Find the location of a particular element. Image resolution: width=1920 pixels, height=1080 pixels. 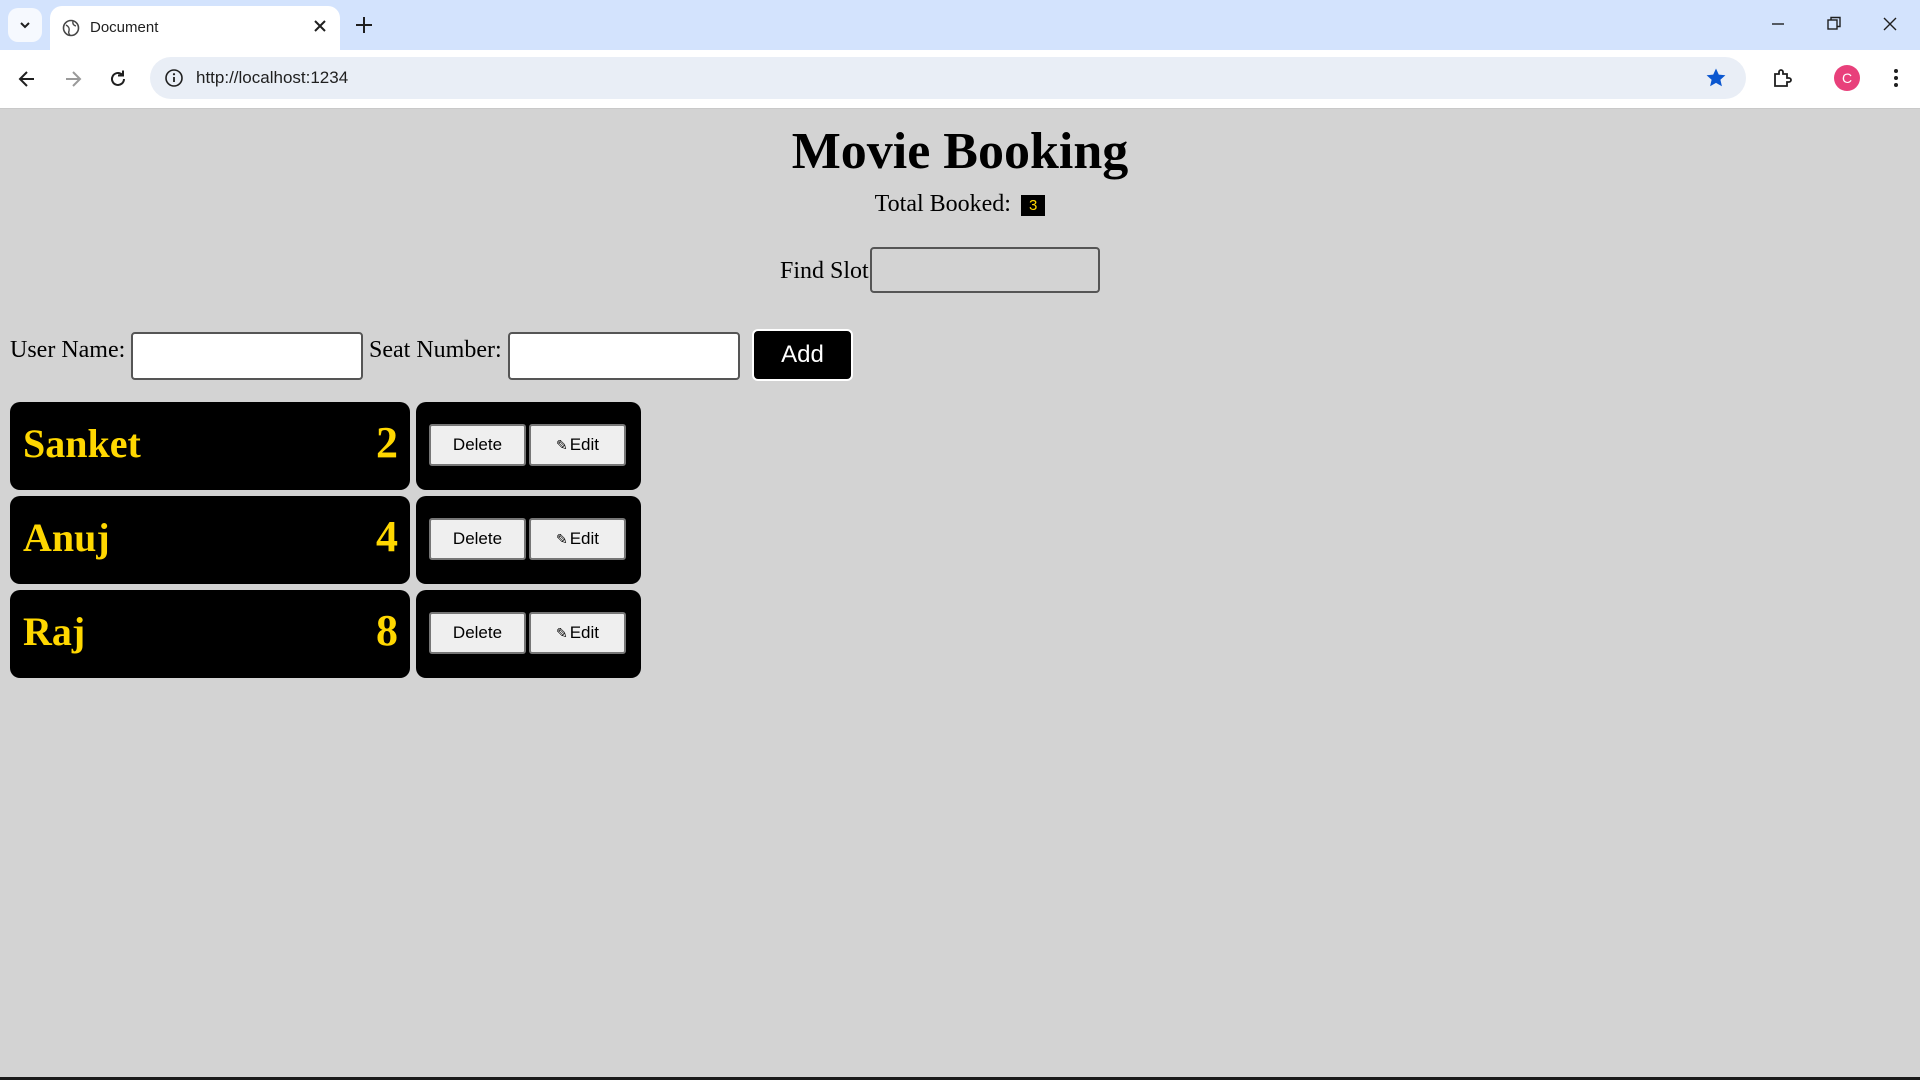

reload-icon is located at coordinates (118, 79).